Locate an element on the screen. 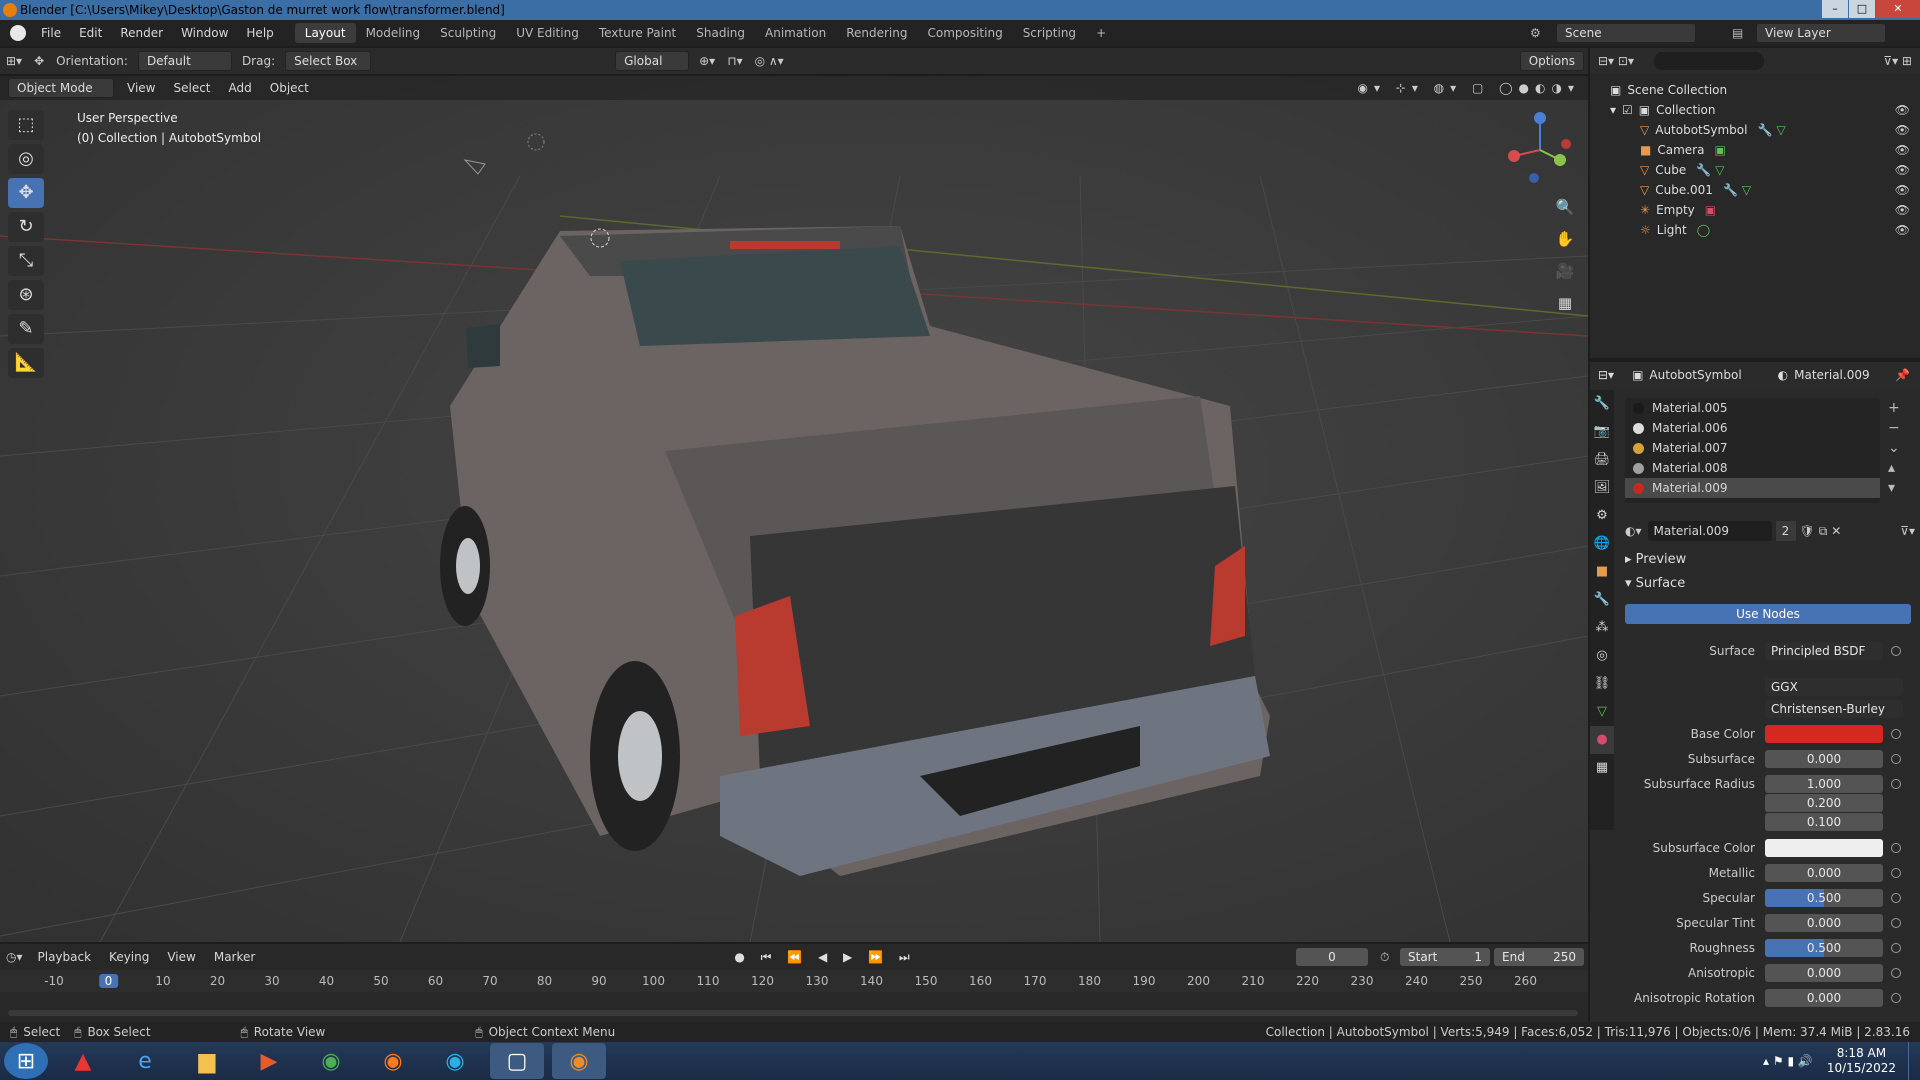 This screenshot has width=1920, height=1080. viewport-shading-icons: ◉▾ ⊹▾ ◍▾ ▢ ◯●◐◑▾ is located at coordinates (1468, 88).